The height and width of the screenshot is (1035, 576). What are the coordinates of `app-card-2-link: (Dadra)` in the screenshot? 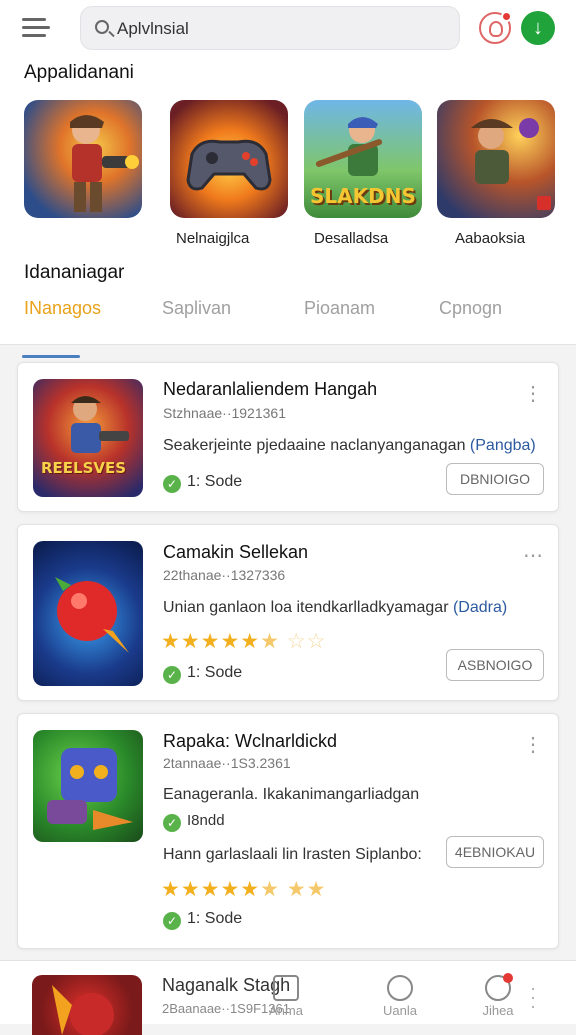 It's located at (480, 607).